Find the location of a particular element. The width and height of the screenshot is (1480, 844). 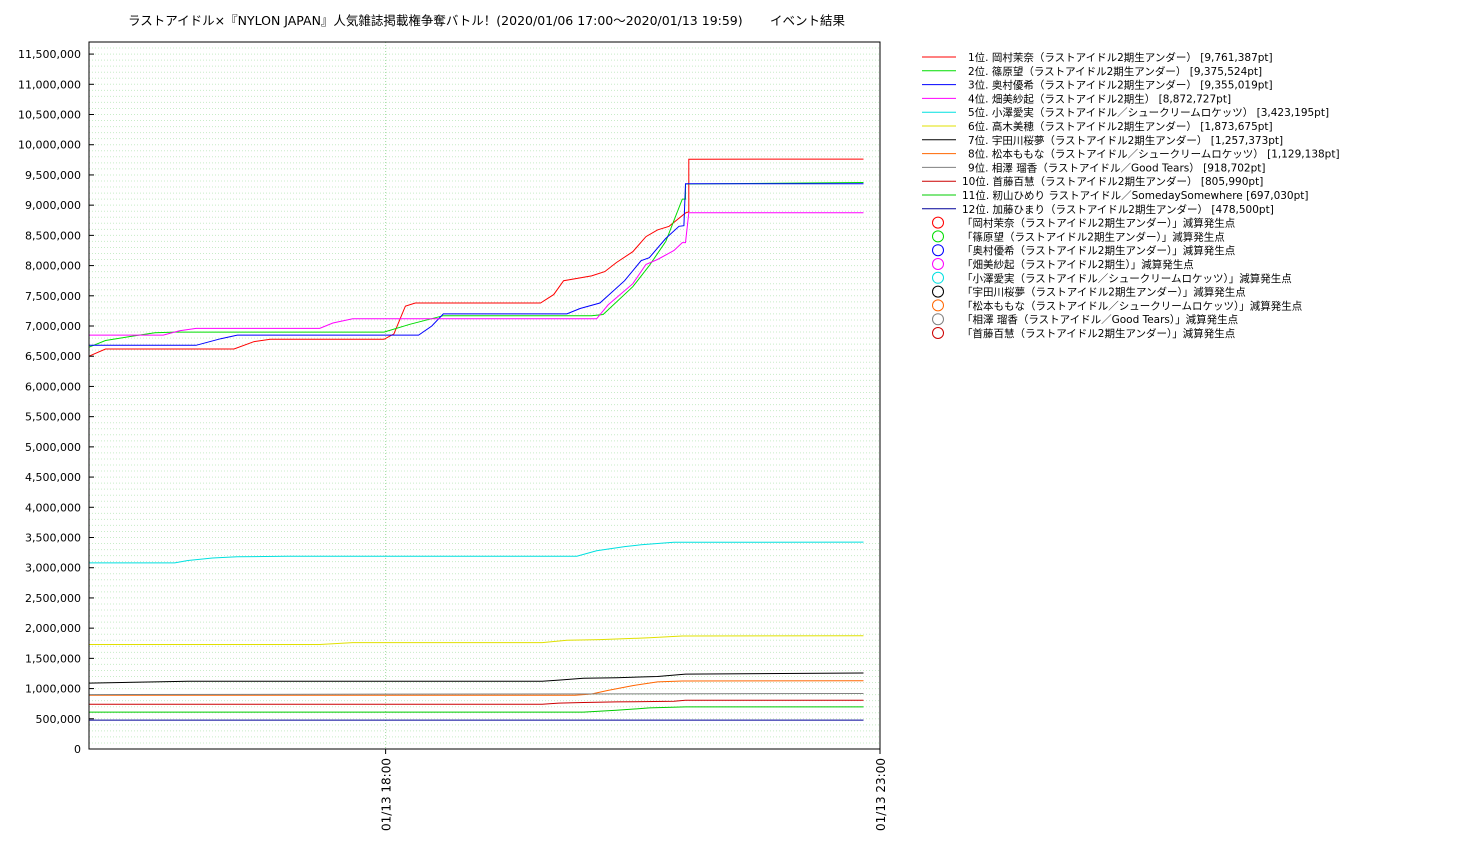

y-tick-label: 10,000,000 is located at coordinates (49, 145).